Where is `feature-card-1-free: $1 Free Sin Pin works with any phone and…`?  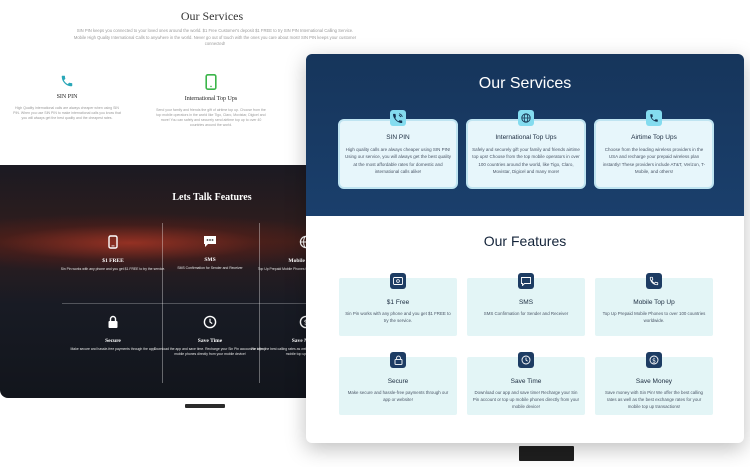
feature-card-1-free: $1 Free Sin Pin works with any phone and… is located at coordinates (398, 304).